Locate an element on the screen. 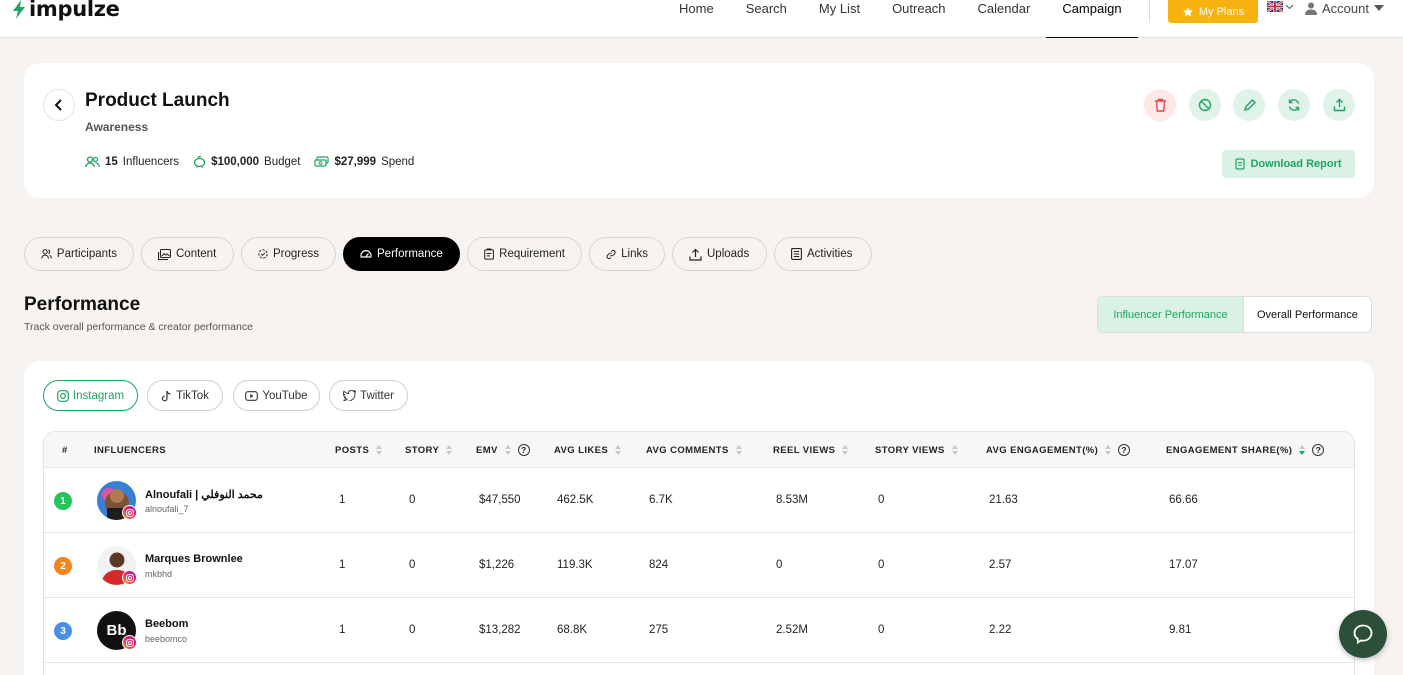 This screenshot has height=675, width=1403. sync-campaign-button is located at coordinates (1294, 105).